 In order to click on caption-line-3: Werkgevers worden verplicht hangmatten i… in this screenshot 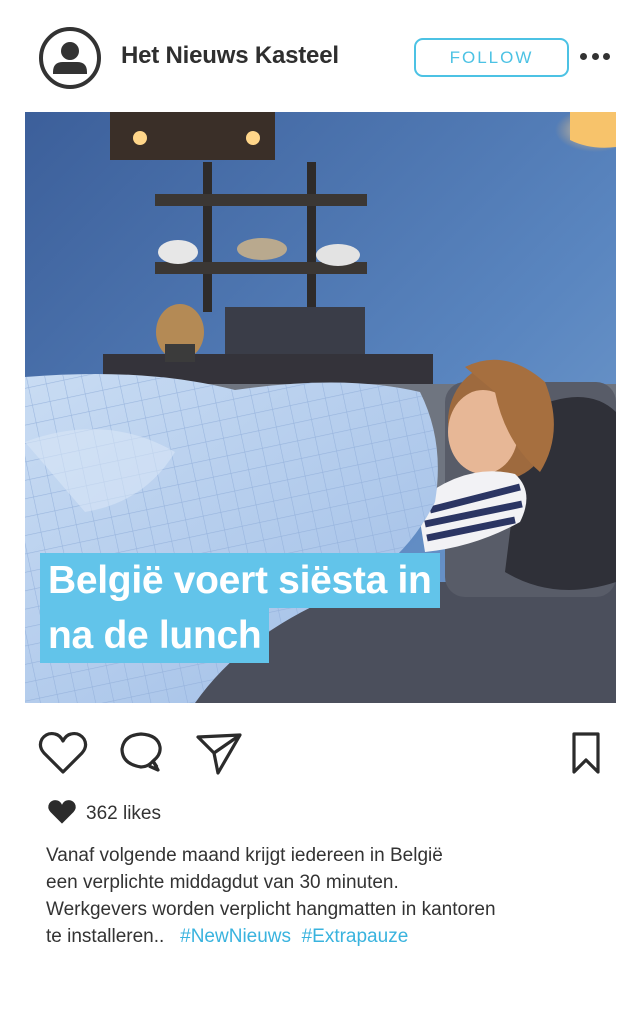, I will do `click(271, 909)`.